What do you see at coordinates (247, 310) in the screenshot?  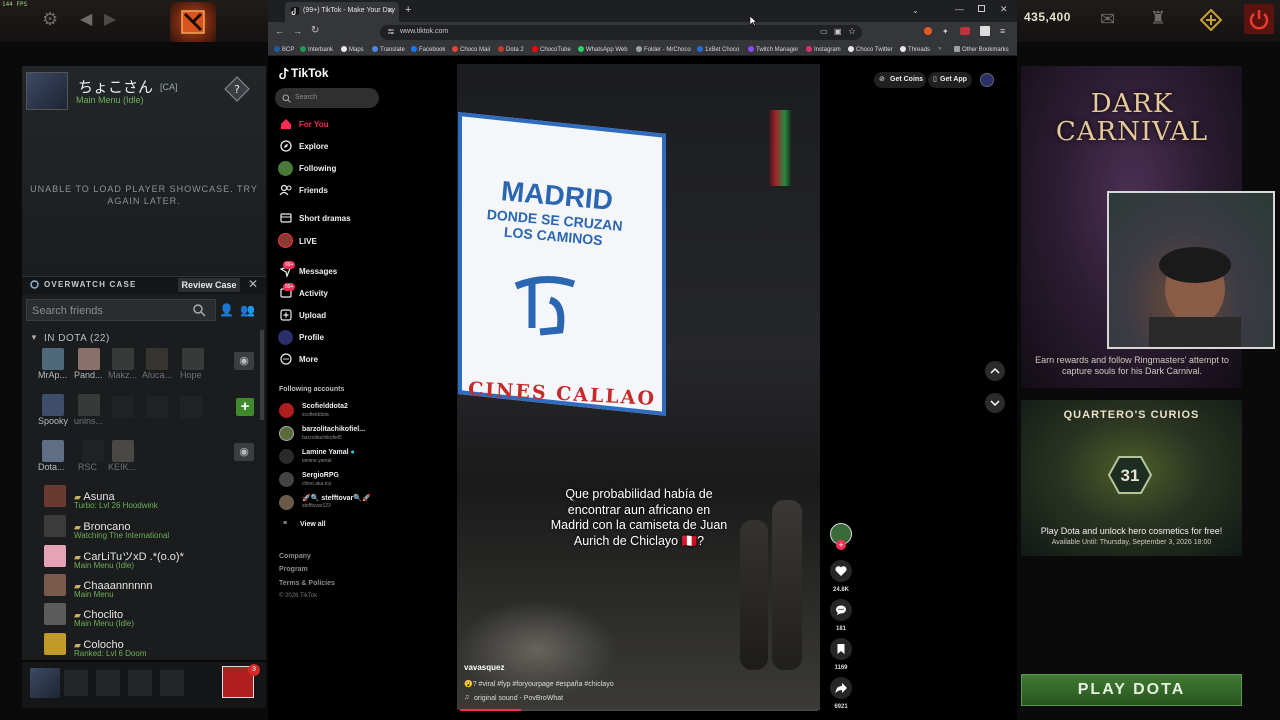 I see `friends-group-icon: 👥` at bounding box center [247, 310].